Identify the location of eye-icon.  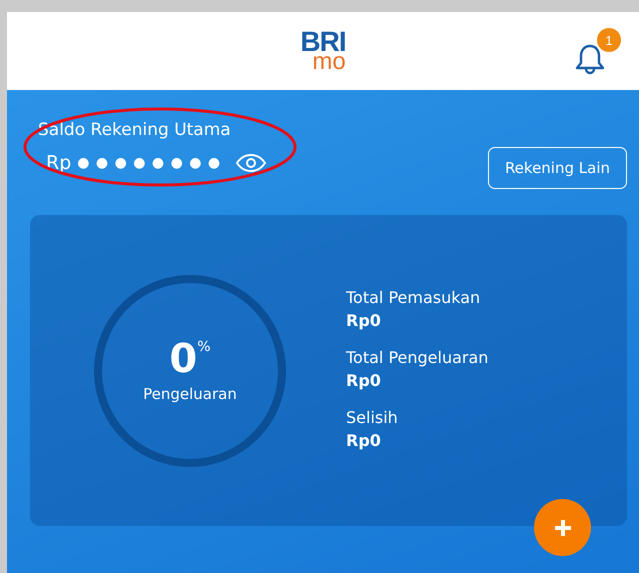
(251, 163).